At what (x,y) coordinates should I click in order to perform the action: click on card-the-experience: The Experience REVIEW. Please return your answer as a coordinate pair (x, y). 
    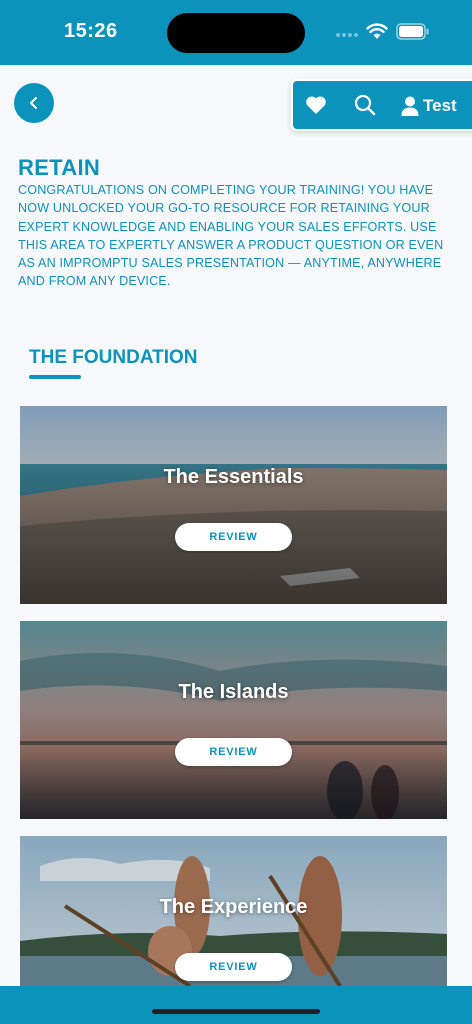
    Looking at the image, I should click on (233, 911).